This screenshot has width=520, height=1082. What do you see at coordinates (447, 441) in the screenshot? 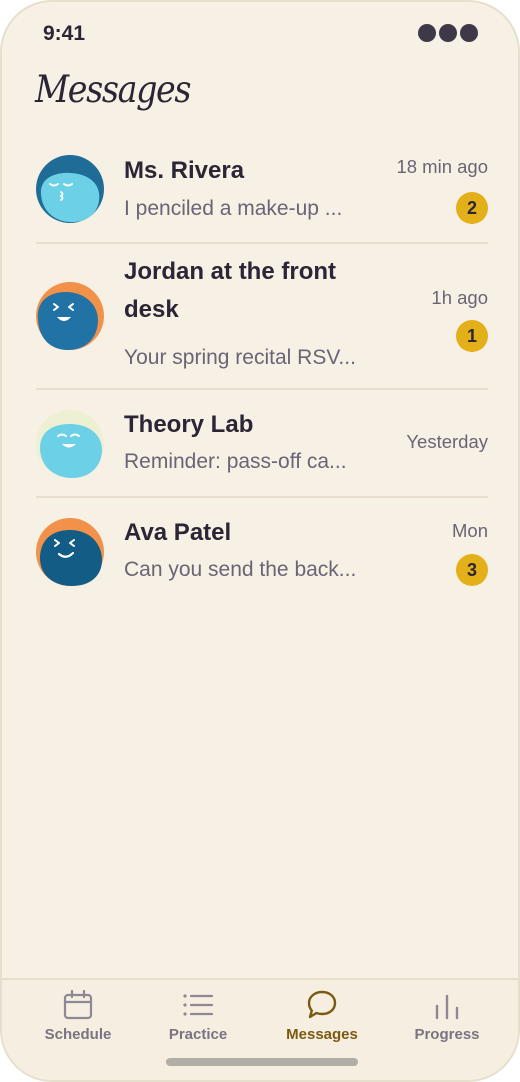
I see `message-time: Yesterday` at bounding box center [447, 441].